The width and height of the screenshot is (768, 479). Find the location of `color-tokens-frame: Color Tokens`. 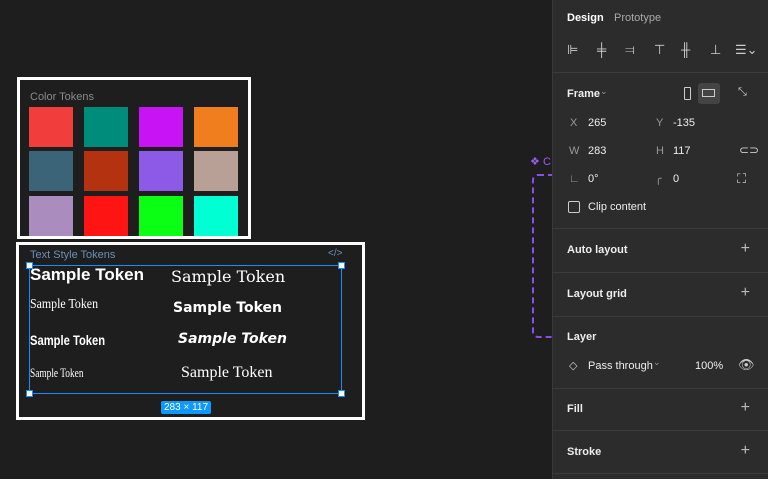

color-tokens-frame: Color Tokens is located at coordinates (134, 158).